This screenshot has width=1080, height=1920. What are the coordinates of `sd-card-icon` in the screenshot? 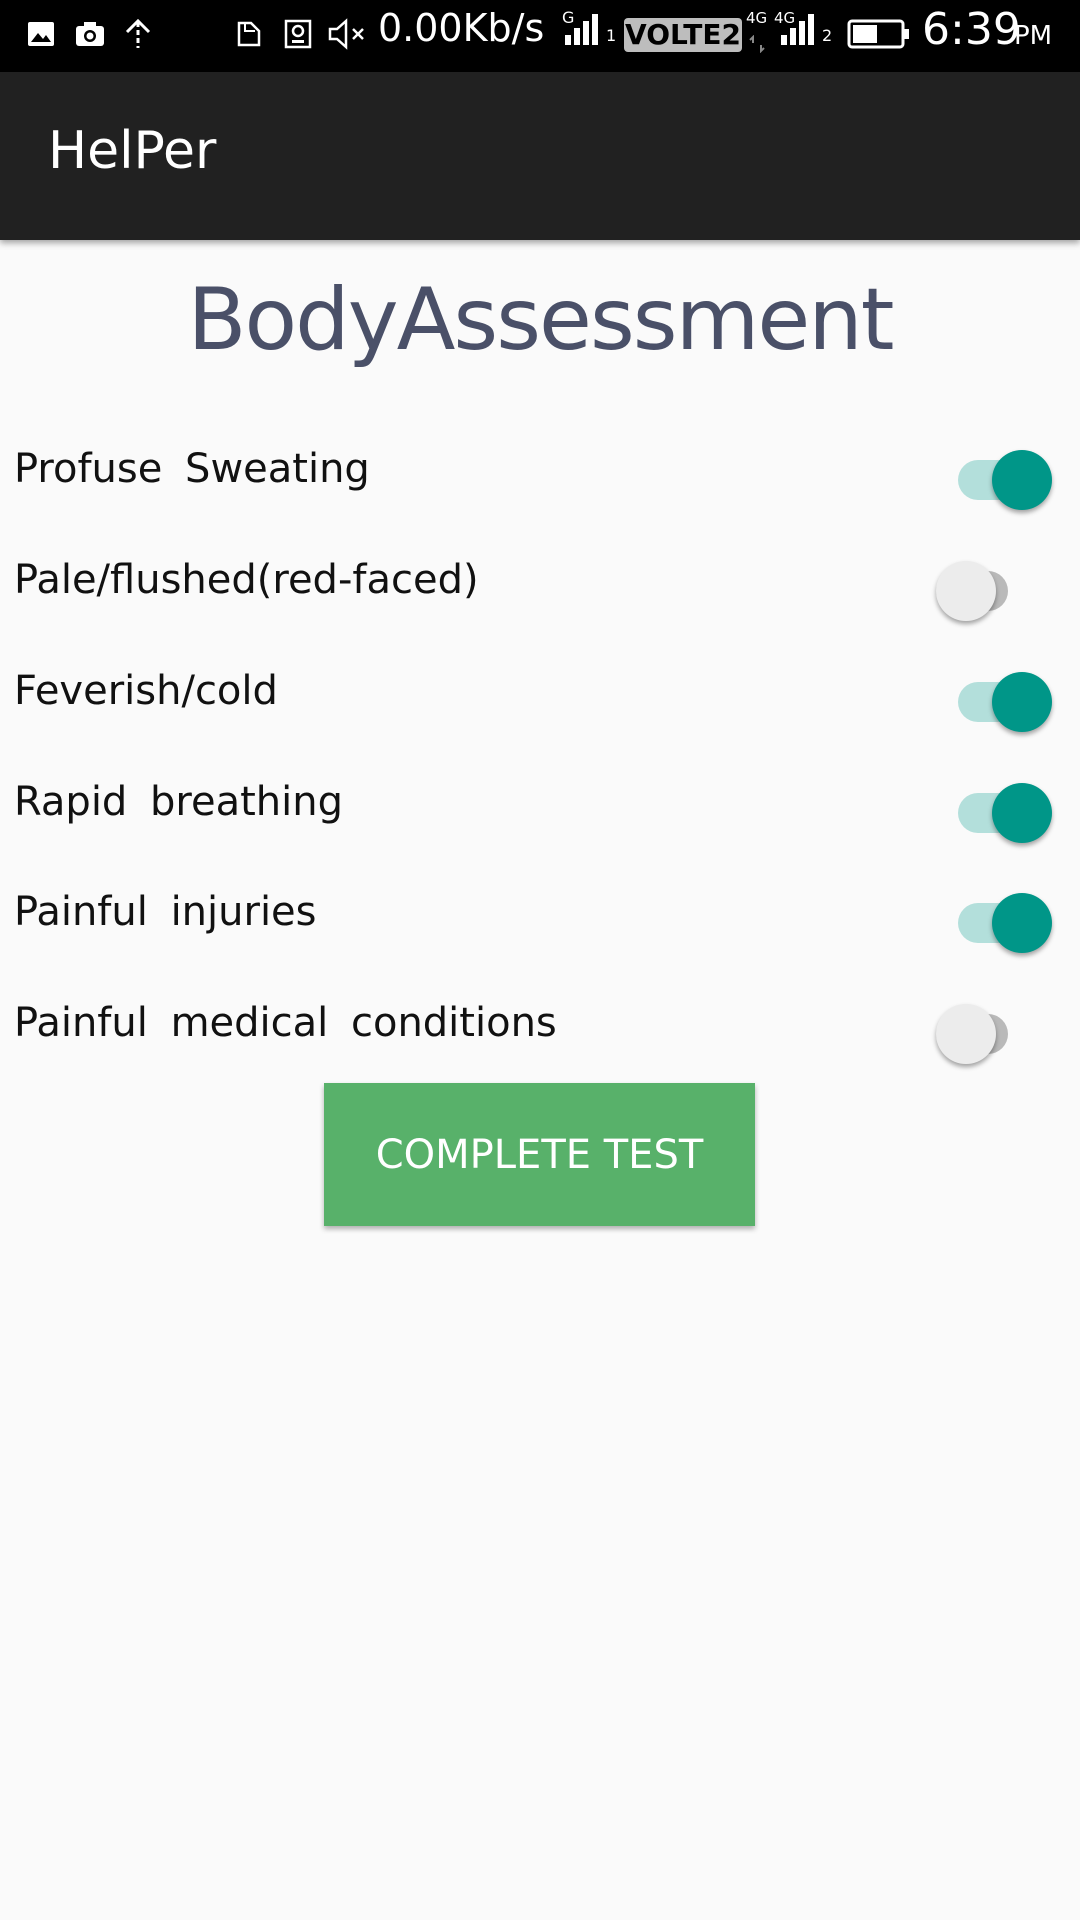 It's located at (298, 34).